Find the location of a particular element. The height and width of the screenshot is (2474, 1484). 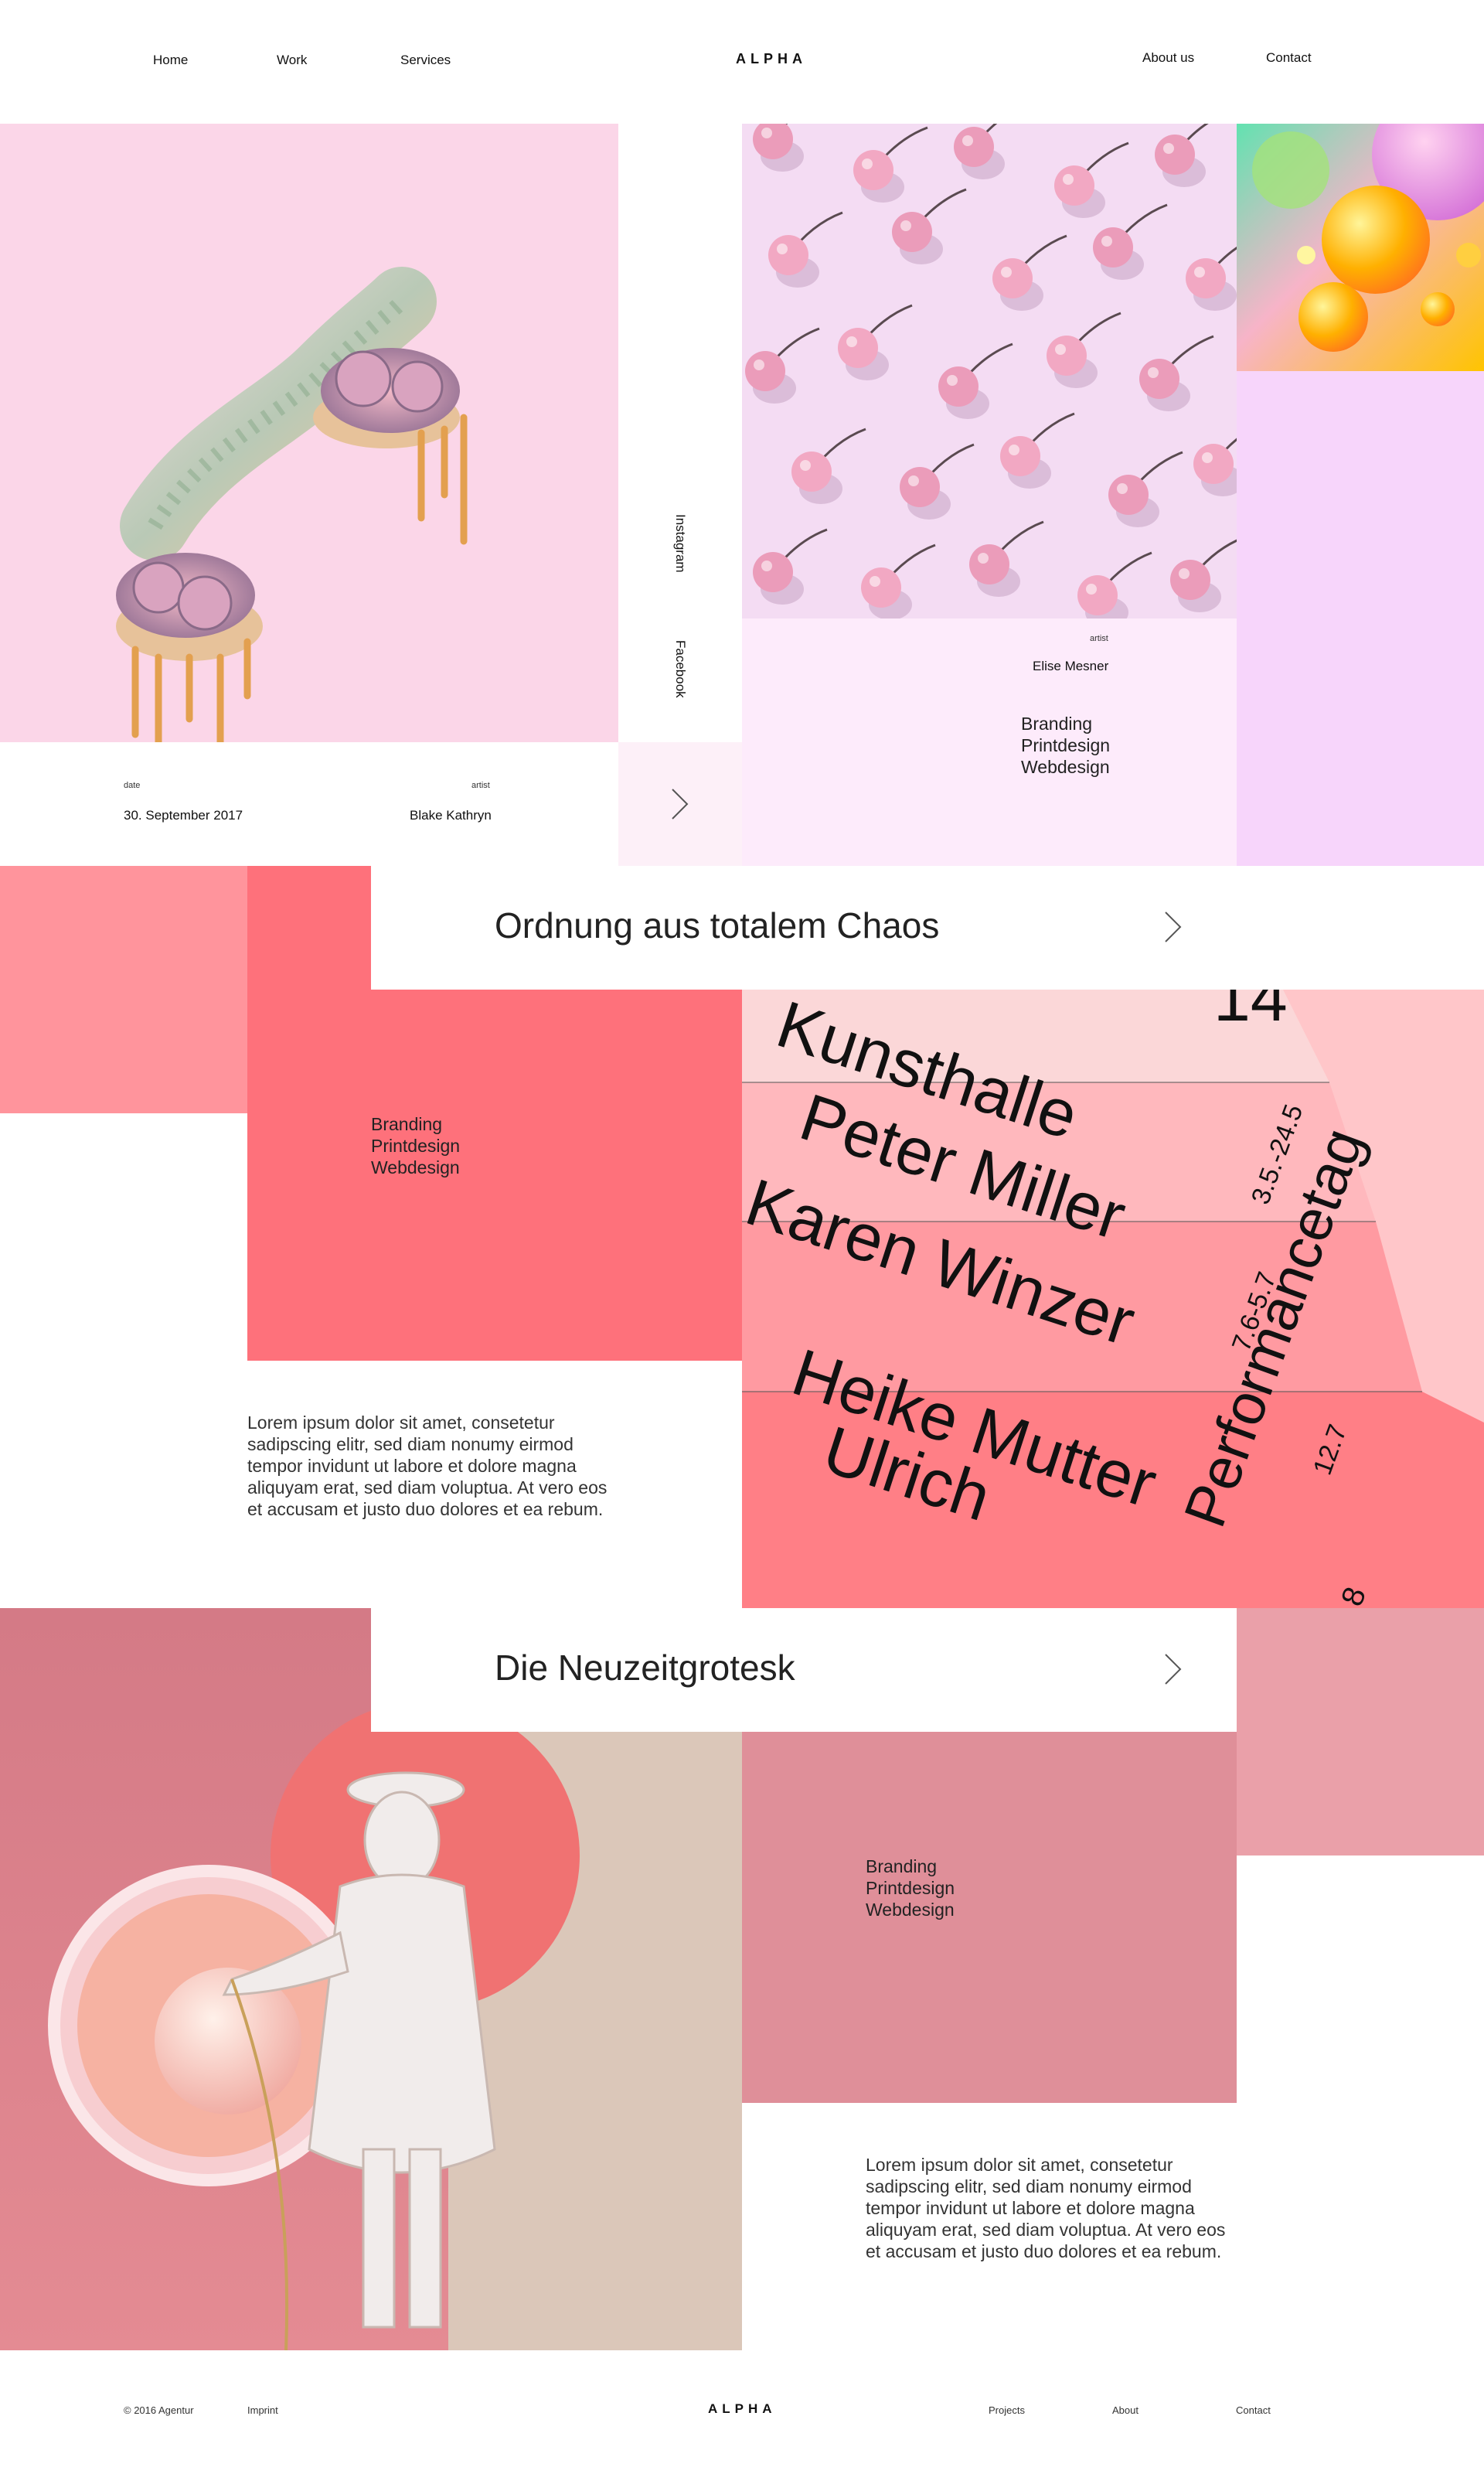

project3-title: Ordnung aus totalem Chaos is located at coordinates (717, 925).